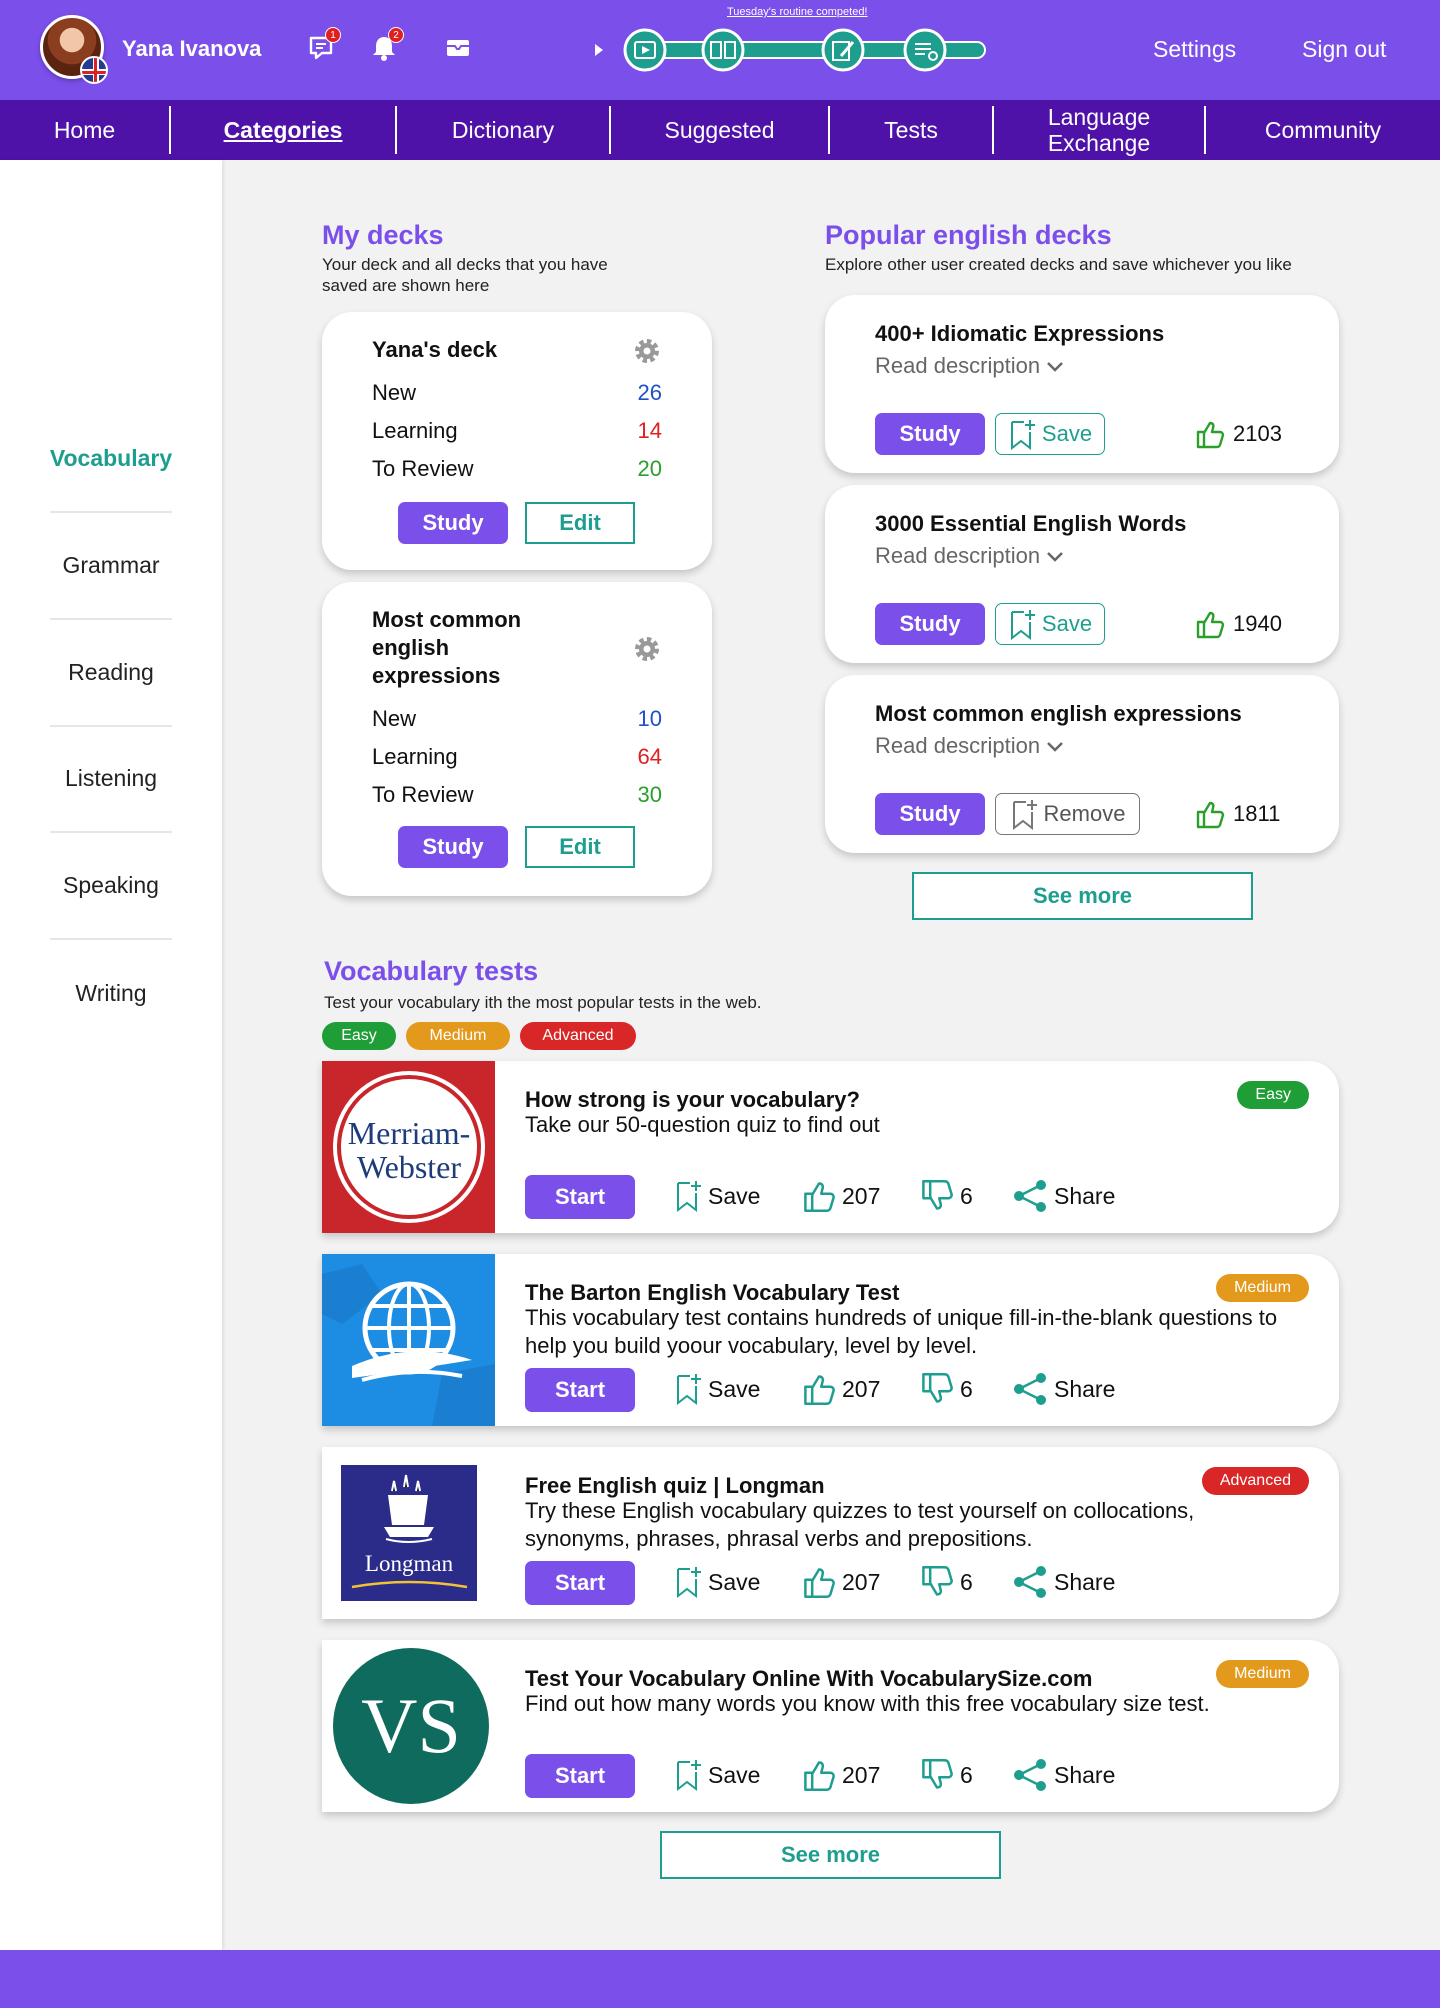  What do you see at coordinates (111, 566) in the screenshot?
I see `sidebar-item-grammar: Grammar` at bounding box center [111, 566].